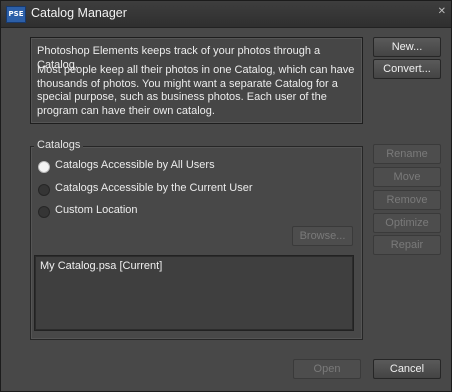  I want to click on open-button: Open, so click(327, 369).